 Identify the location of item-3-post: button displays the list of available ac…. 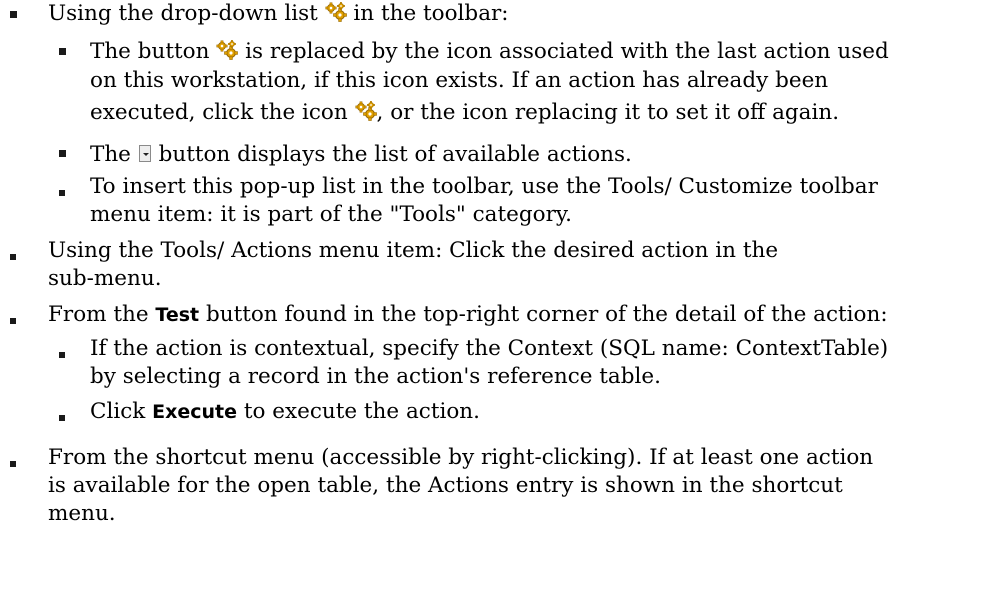
(391, 154).